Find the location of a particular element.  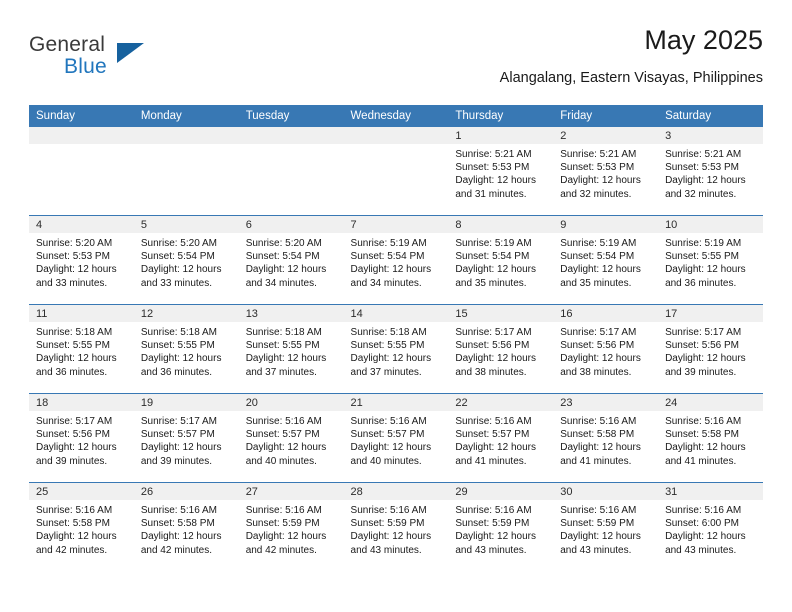

daylight-text-line2: and 38 minutes. is located at coordinates (596, 372).